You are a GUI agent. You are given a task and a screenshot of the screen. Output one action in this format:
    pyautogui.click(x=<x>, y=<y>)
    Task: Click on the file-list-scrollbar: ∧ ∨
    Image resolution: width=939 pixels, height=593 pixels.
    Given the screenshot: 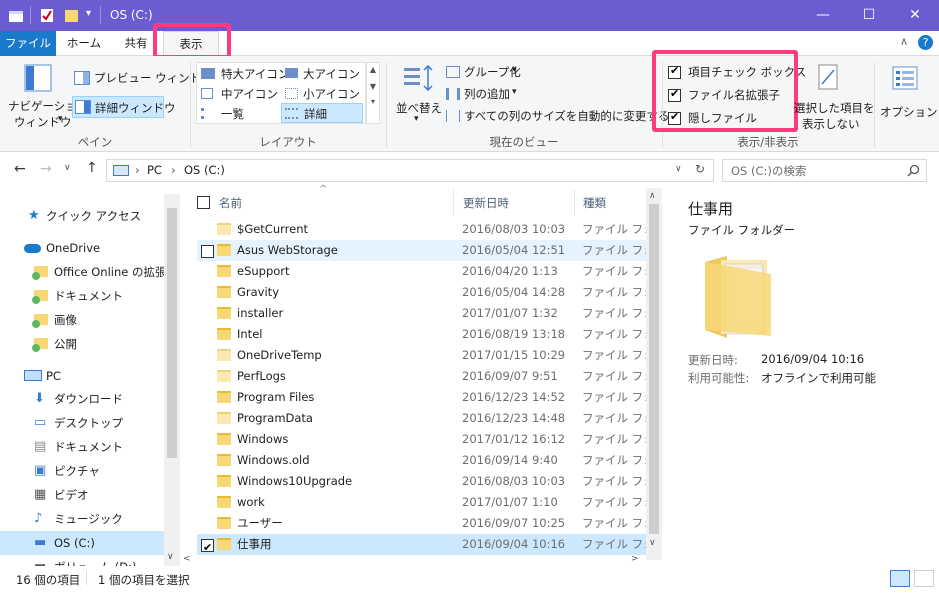 What is the action you would take?
    pyautogui.click(x=654, y=374)
    